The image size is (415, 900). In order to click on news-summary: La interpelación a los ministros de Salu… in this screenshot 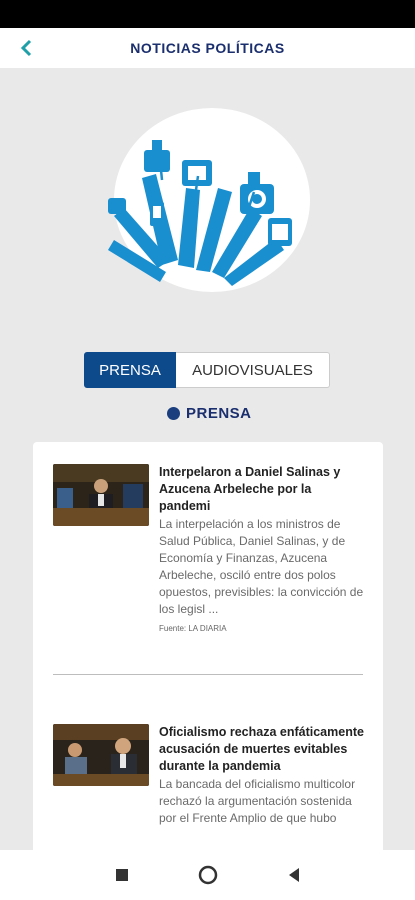, I will do `click(261, 566)`.